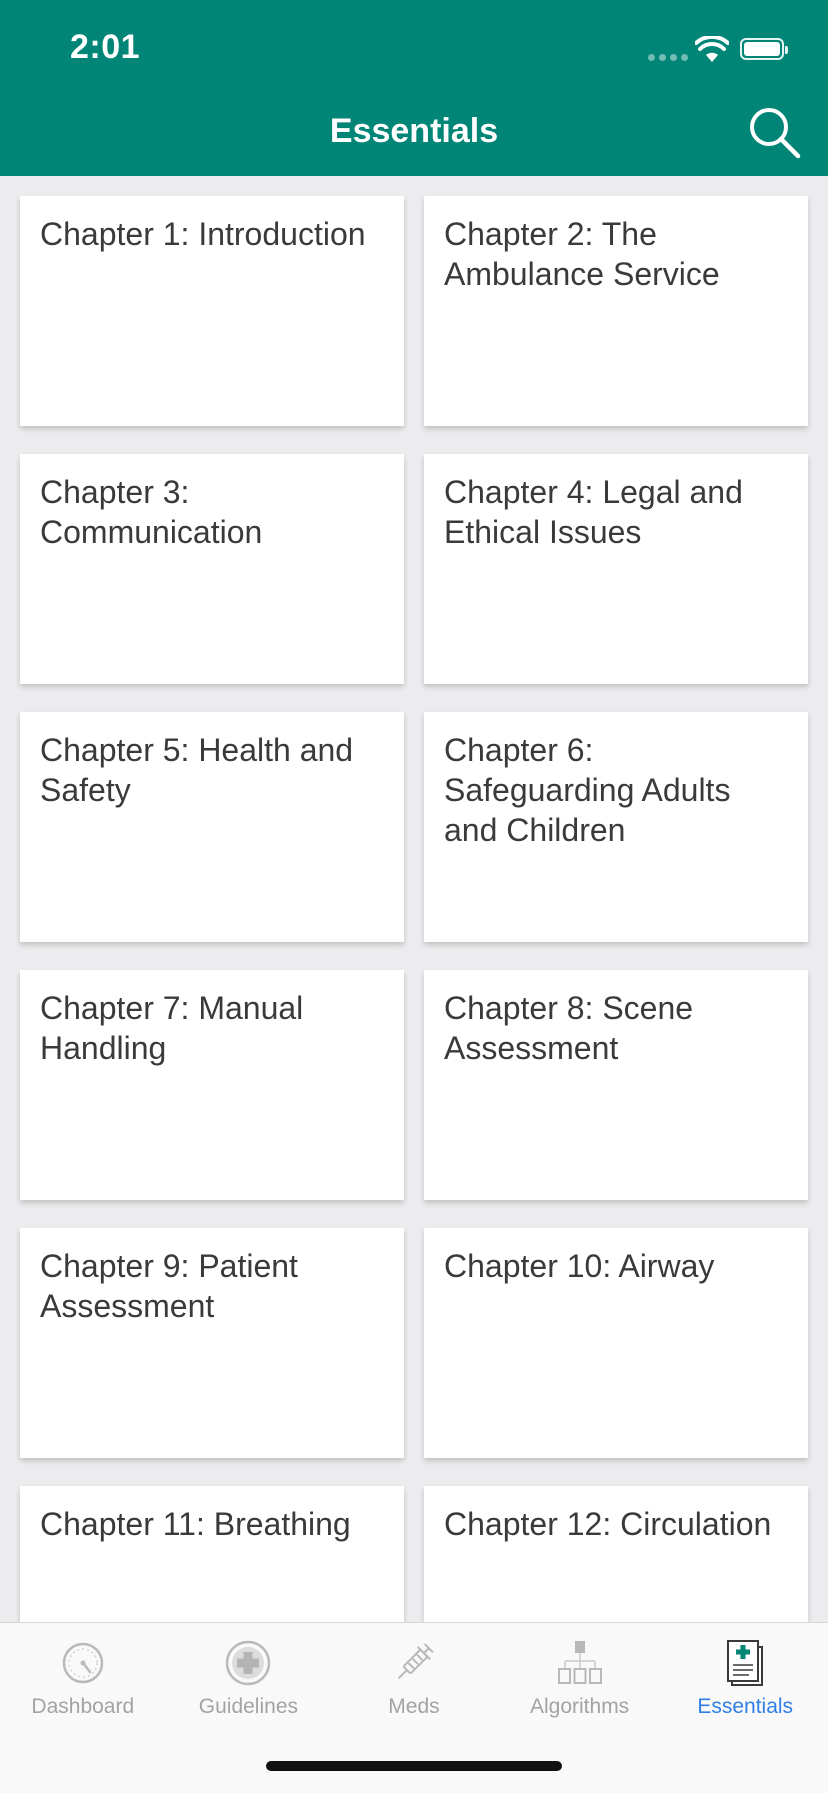 Image resolution: width=828 pixels, height=1793 pixels. What do you see at coordinates (212, 311) in the screenshot?
I see `chapter-card-1: Chapter 1: Introduction` at bounding box center [212, 311].